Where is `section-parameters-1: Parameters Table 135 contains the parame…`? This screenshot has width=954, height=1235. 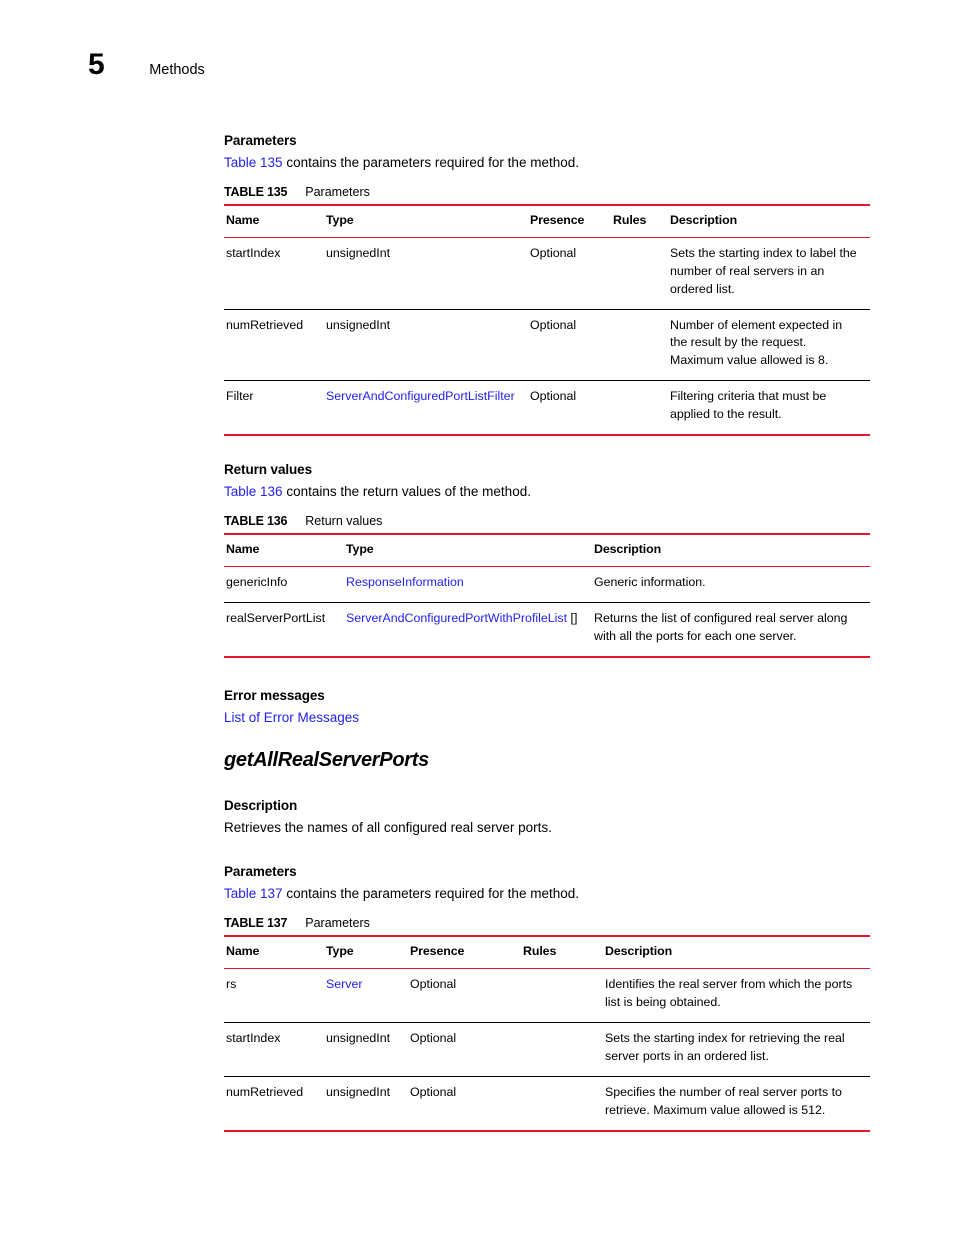
section-parameters-1: Parameters Table 135 contains the parame… is located at coordinates (547, 153).